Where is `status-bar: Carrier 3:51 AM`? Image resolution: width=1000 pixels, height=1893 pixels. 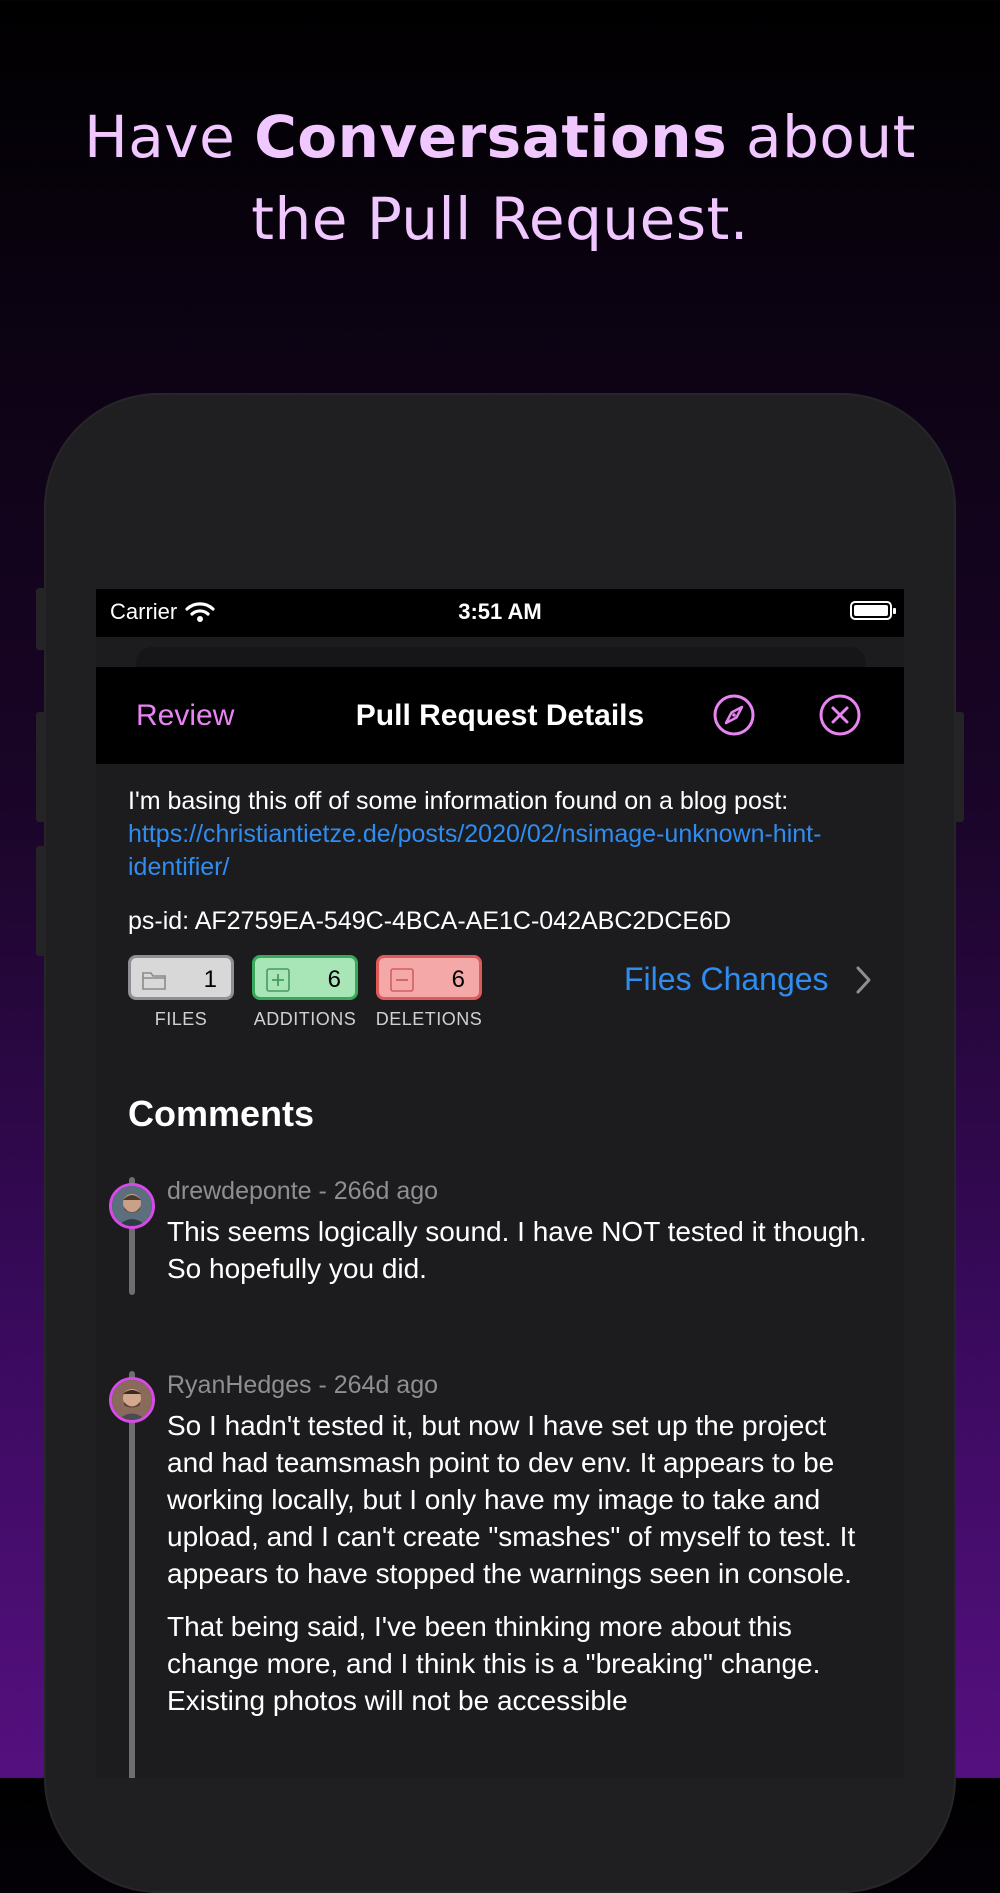
status-bar: Carrier 3:51 AM is located at coordinates (500, 613).